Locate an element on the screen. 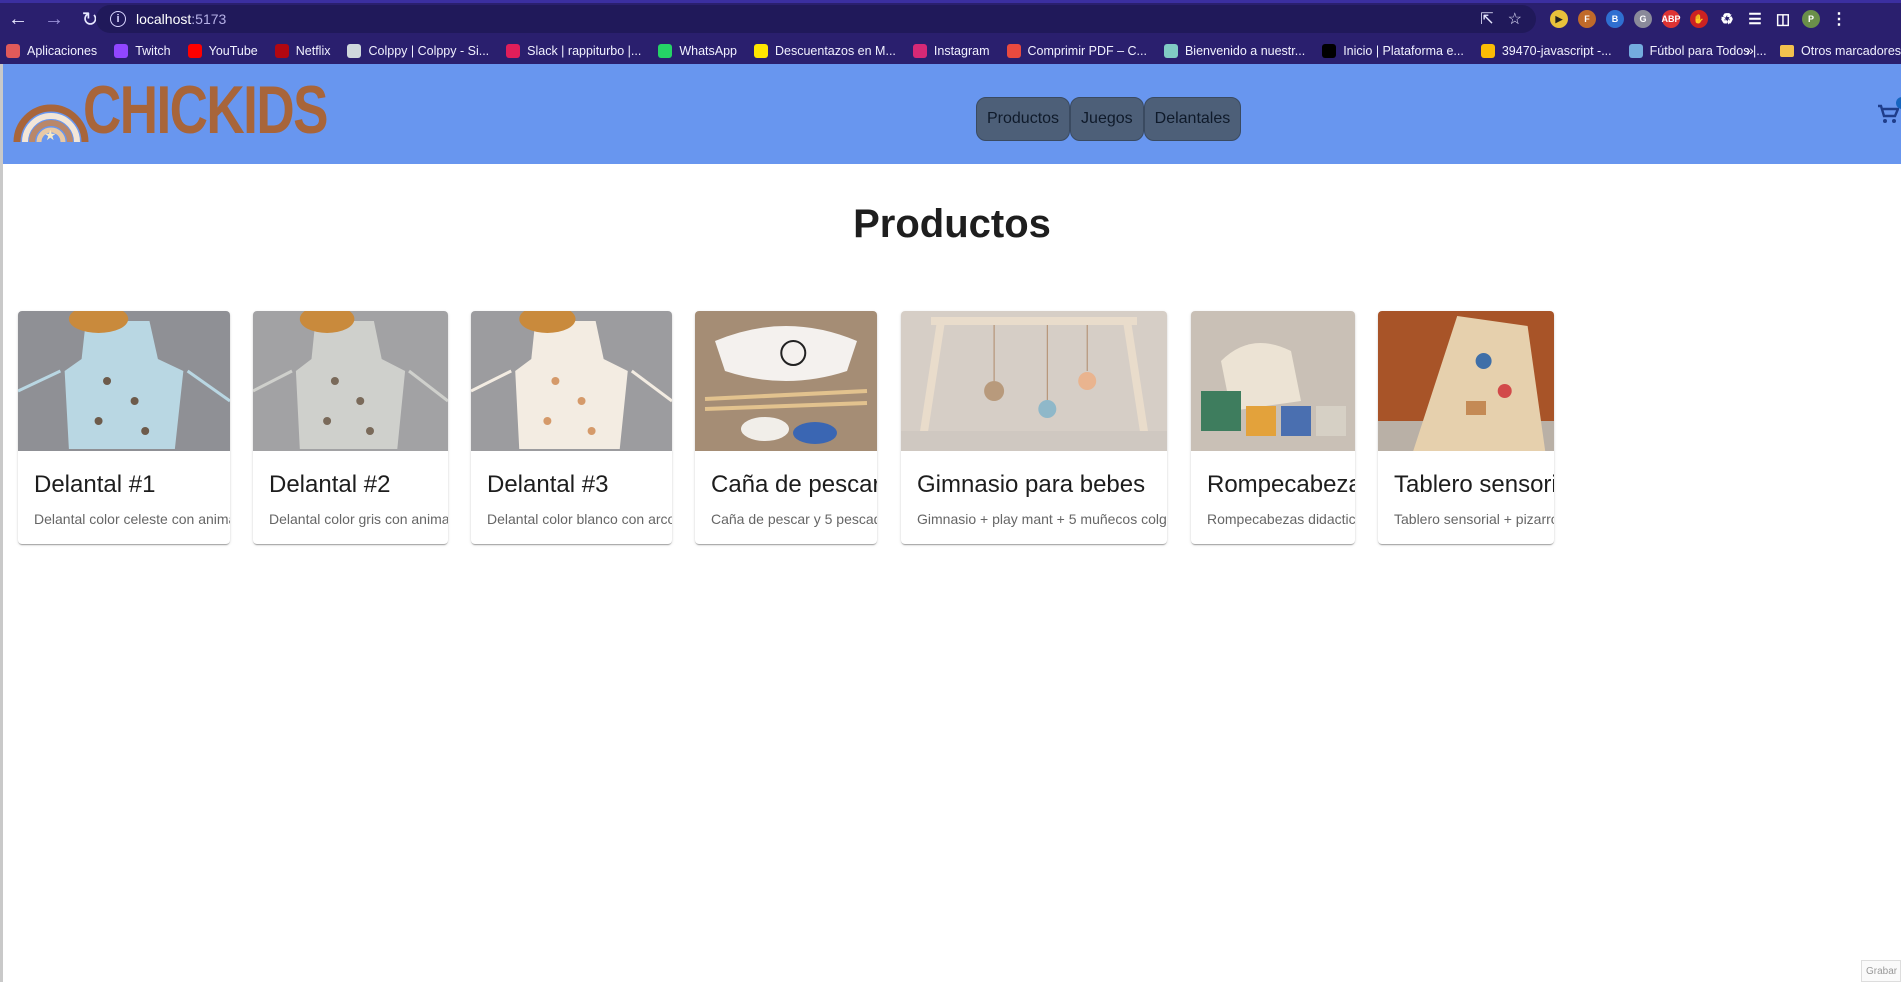  nav-link-productos: Productos is located at coordinates (1023, 119).